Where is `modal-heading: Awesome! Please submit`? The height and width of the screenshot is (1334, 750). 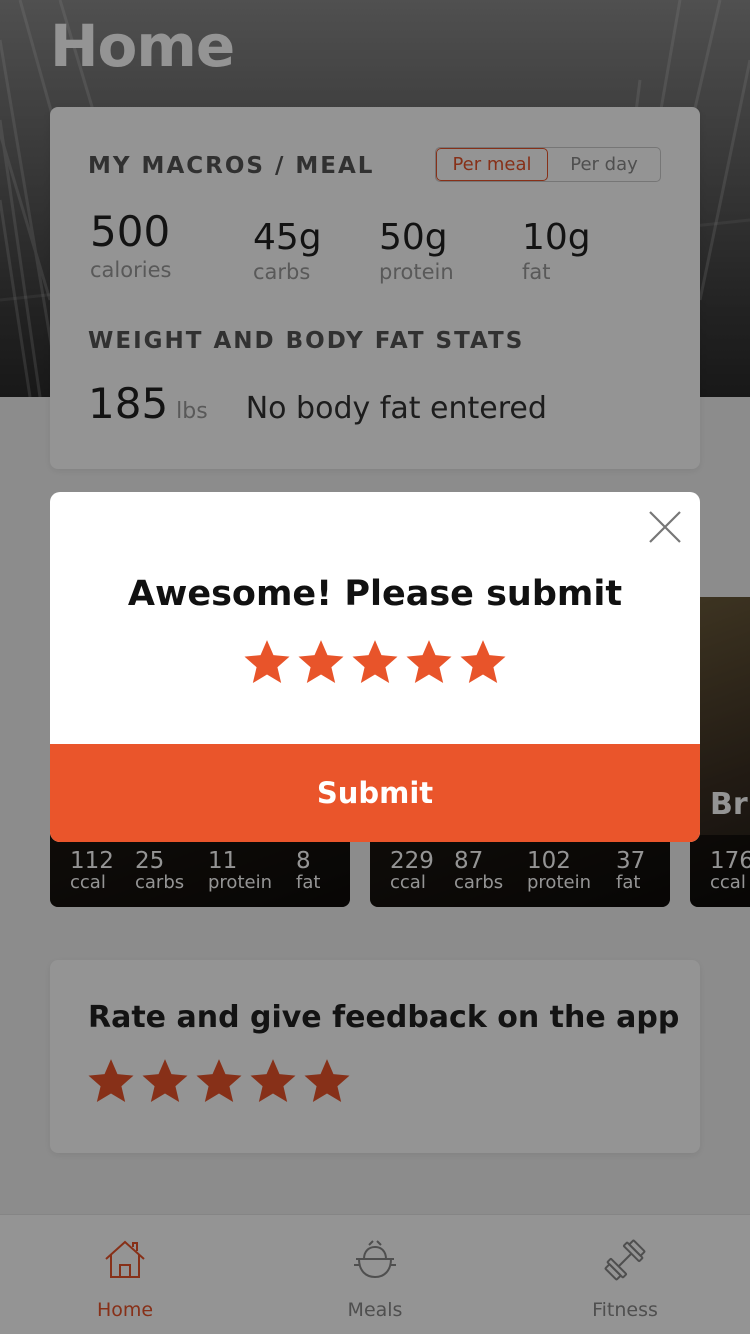 modal-heading: Awesome! Please submit is located at coordinates (375, 594).